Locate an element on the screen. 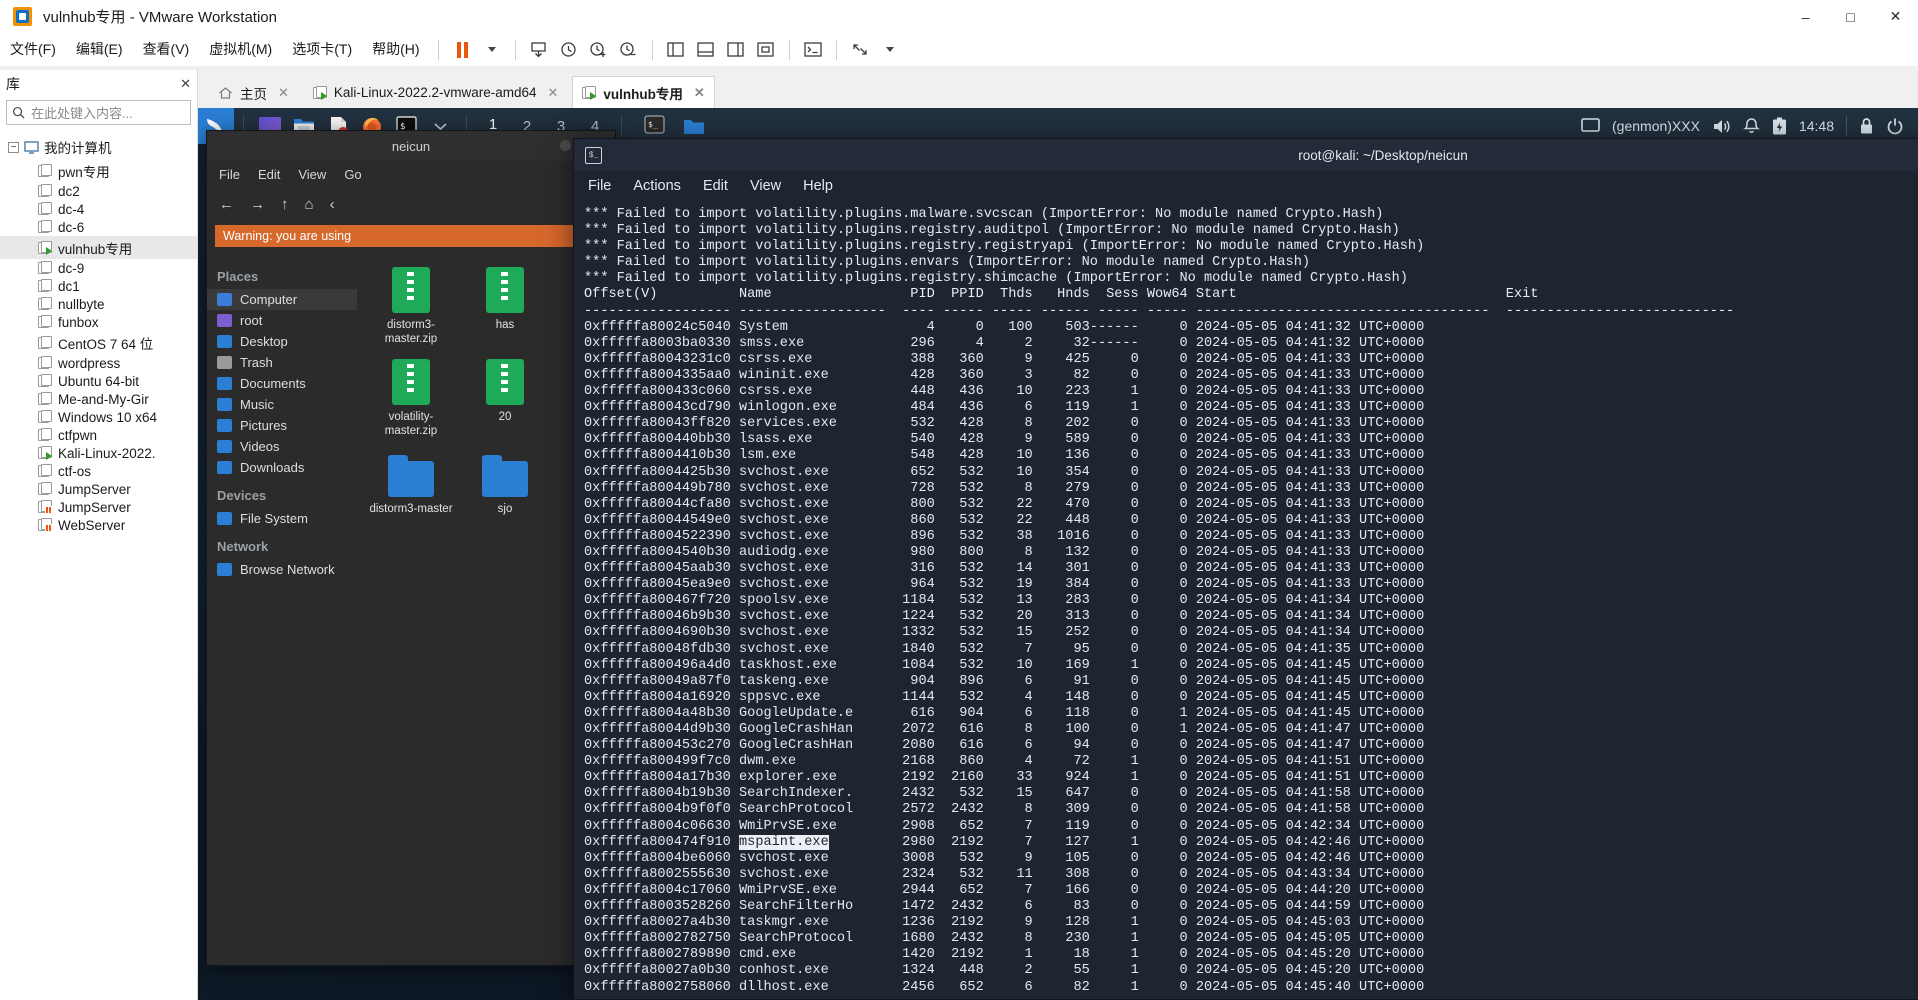 This screenshot has width=1918, height=1000. library-item: Kali-Linux-2022. is located at coordinates (98, 453).